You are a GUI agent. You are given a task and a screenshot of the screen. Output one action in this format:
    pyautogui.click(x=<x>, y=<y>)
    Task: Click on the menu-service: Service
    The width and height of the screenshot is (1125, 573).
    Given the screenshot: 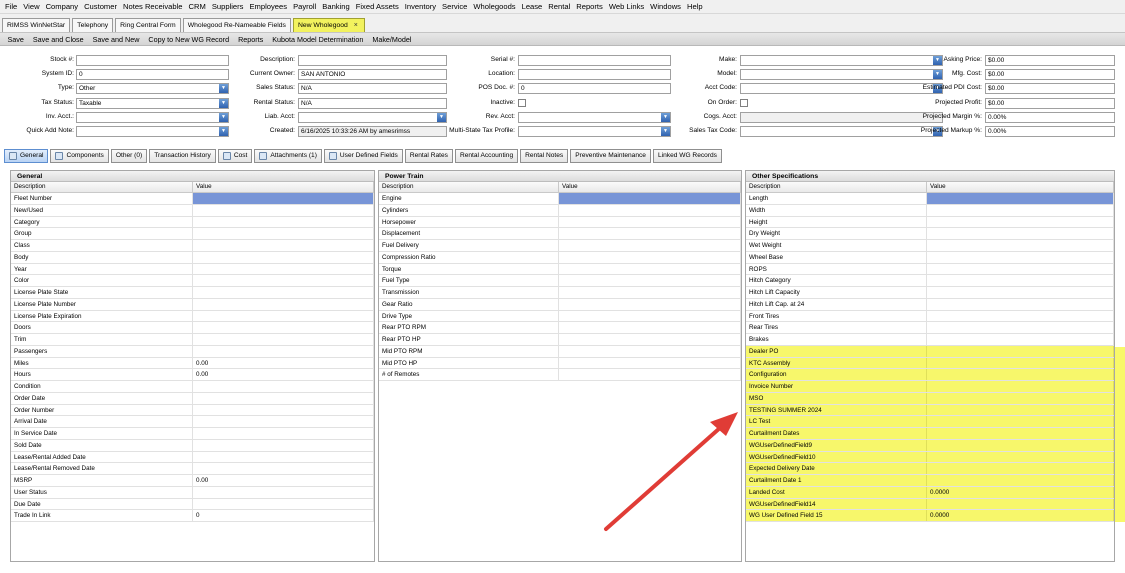 What is the action you would take?
    pyautogui.click(x=454, y=7)
    